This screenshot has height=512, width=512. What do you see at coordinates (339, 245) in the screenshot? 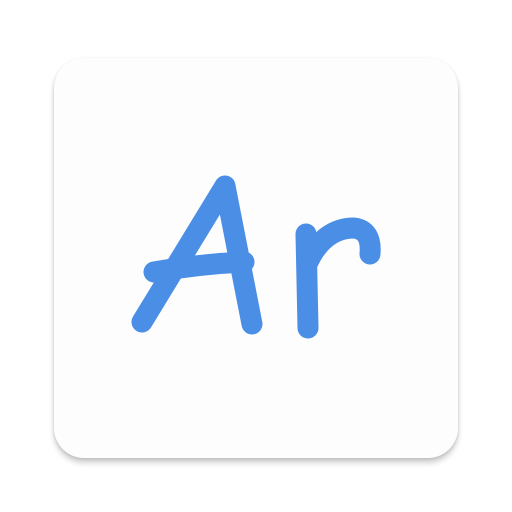
I see `letter-r-arm` at bounding box center [339, 245].